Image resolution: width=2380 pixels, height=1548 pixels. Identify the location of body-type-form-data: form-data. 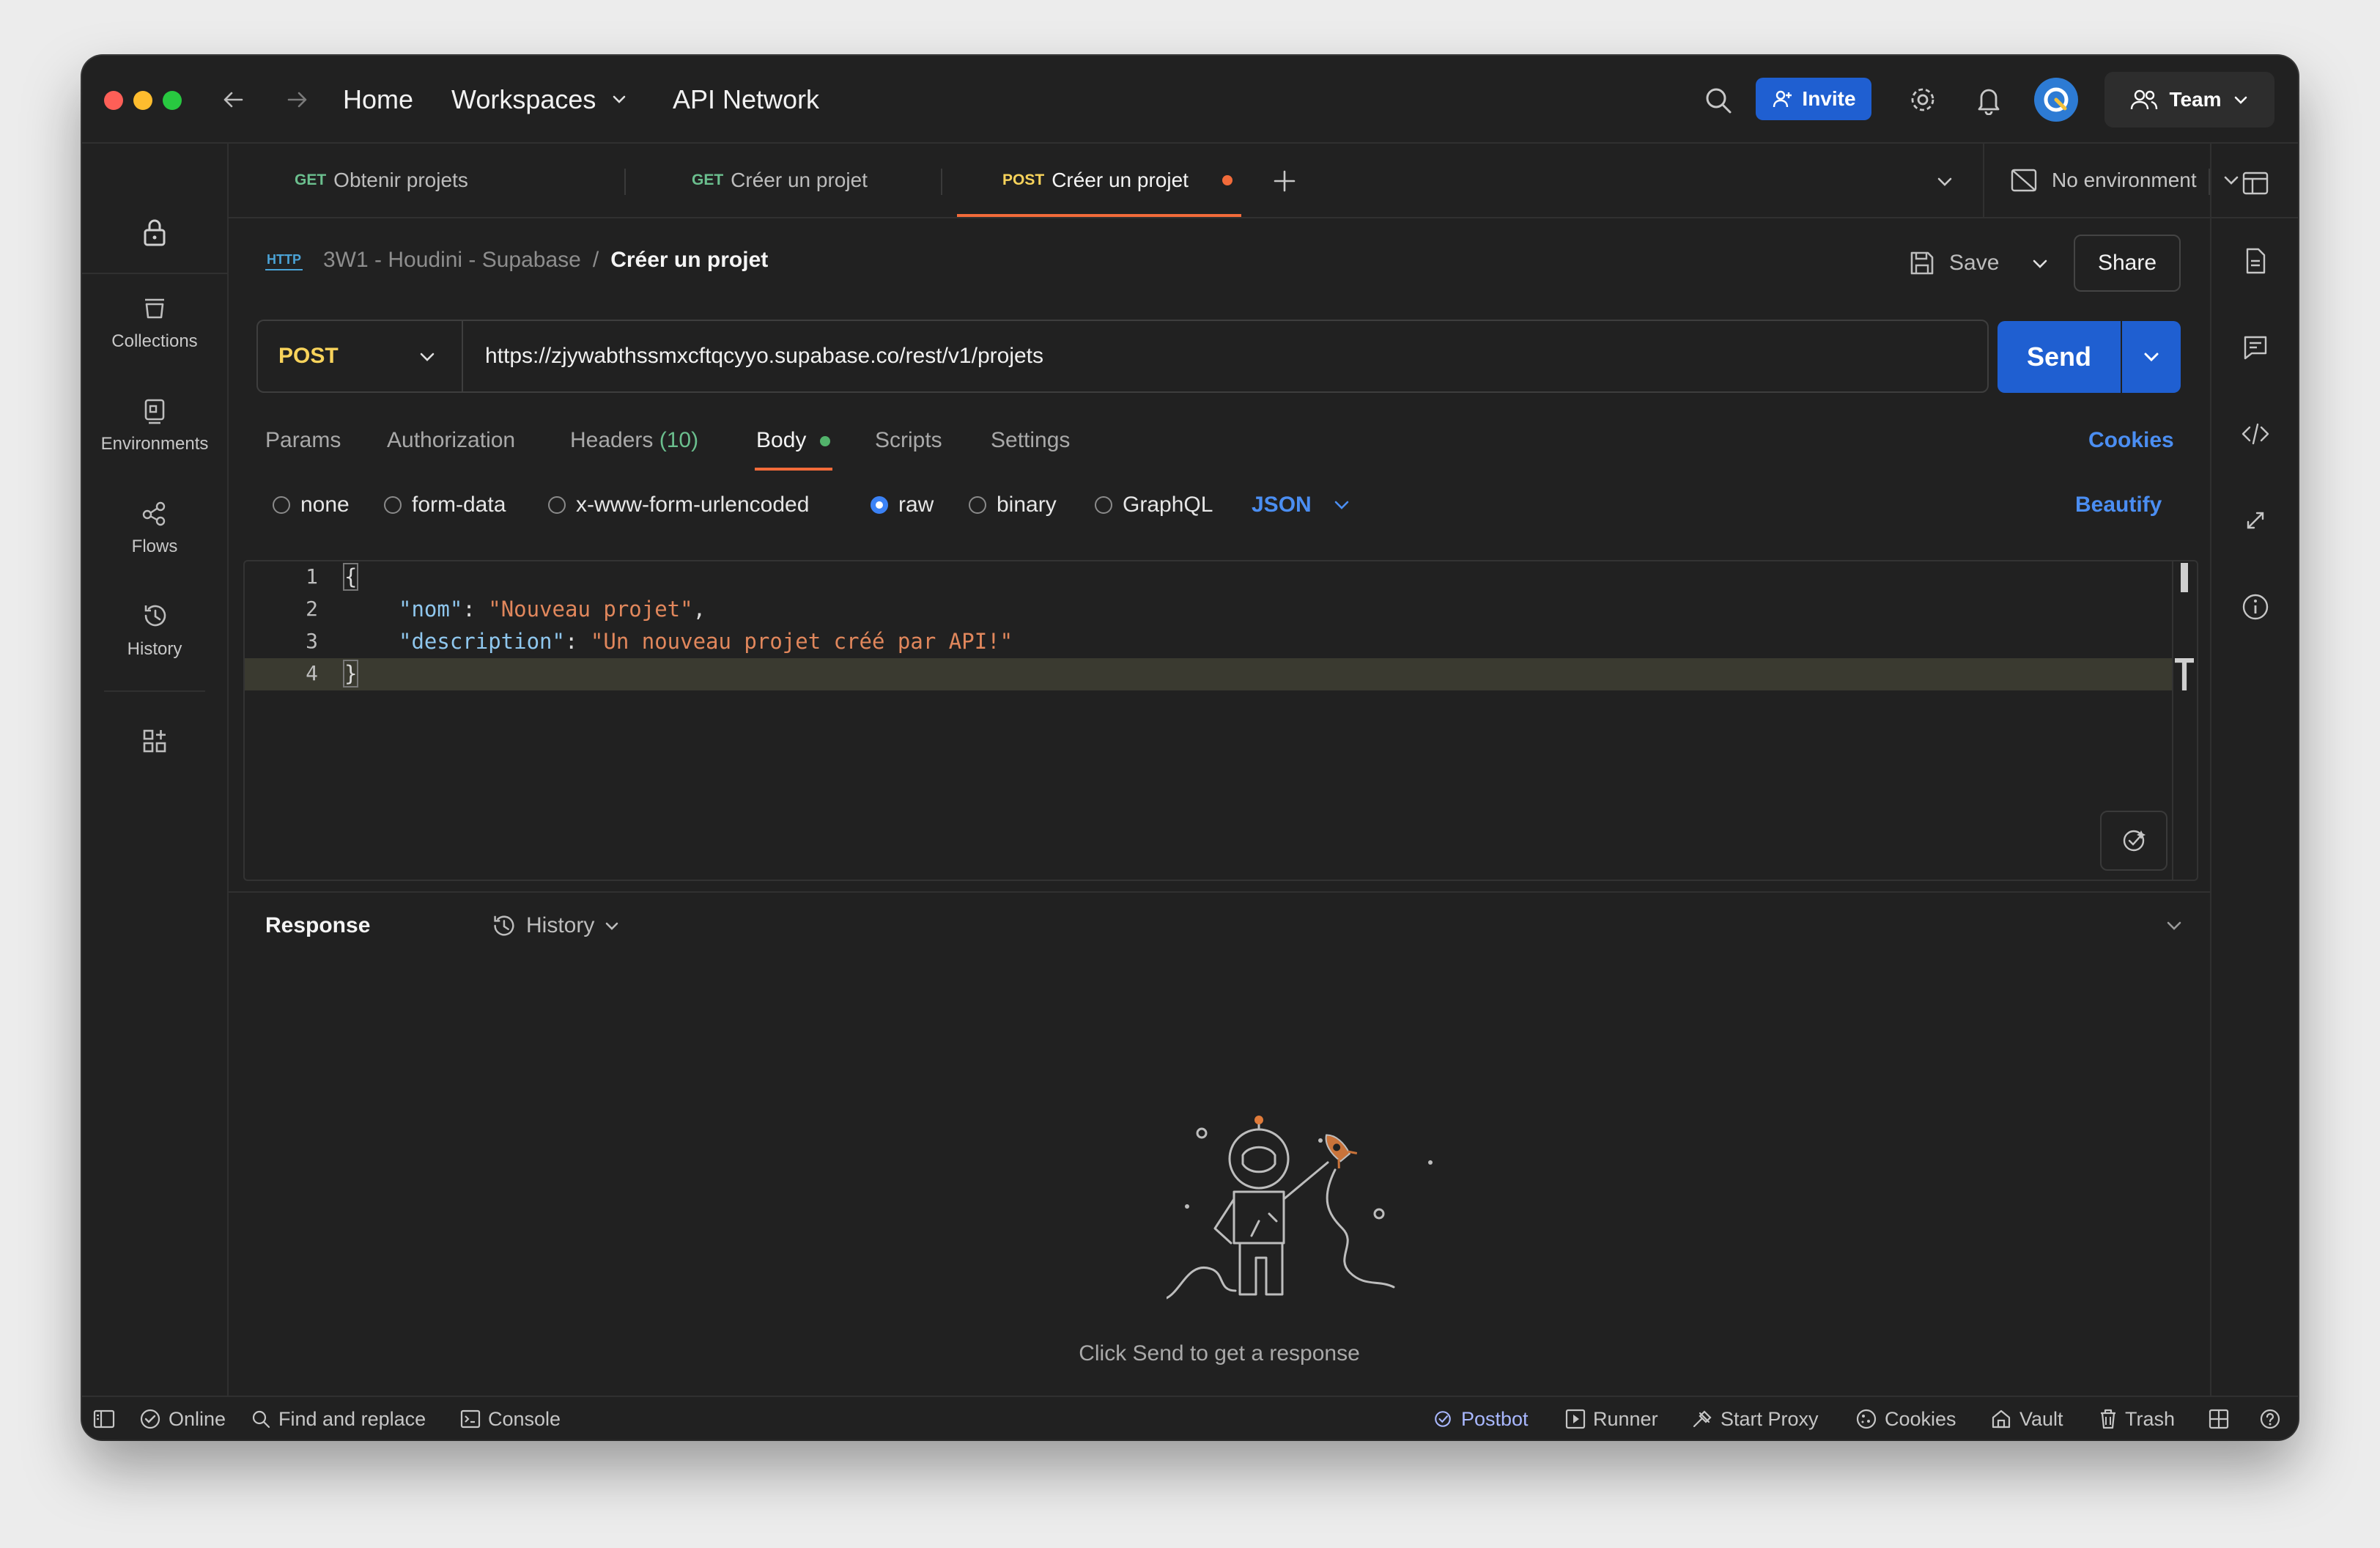
(445, 505).